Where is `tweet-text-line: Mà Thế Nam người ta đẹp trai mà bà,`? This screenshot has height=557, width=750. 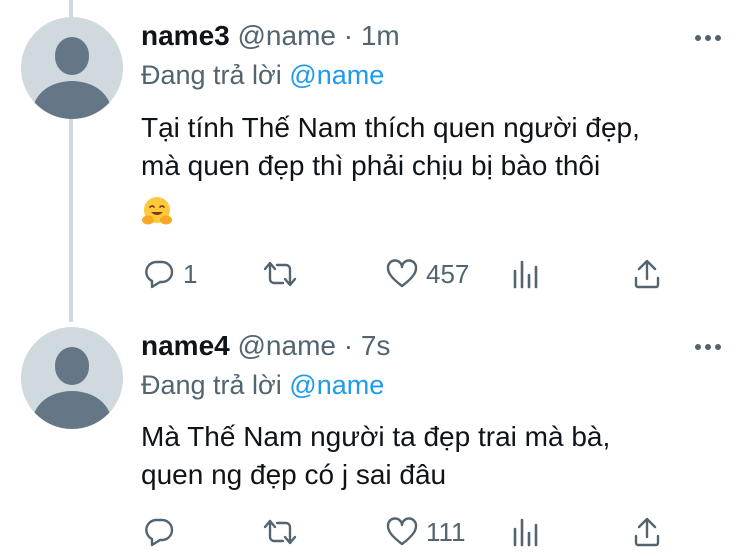
tweet-text-line: Mà Thế Nam người ta đẹp trai mà bà, is located at coordinates (376, 436).